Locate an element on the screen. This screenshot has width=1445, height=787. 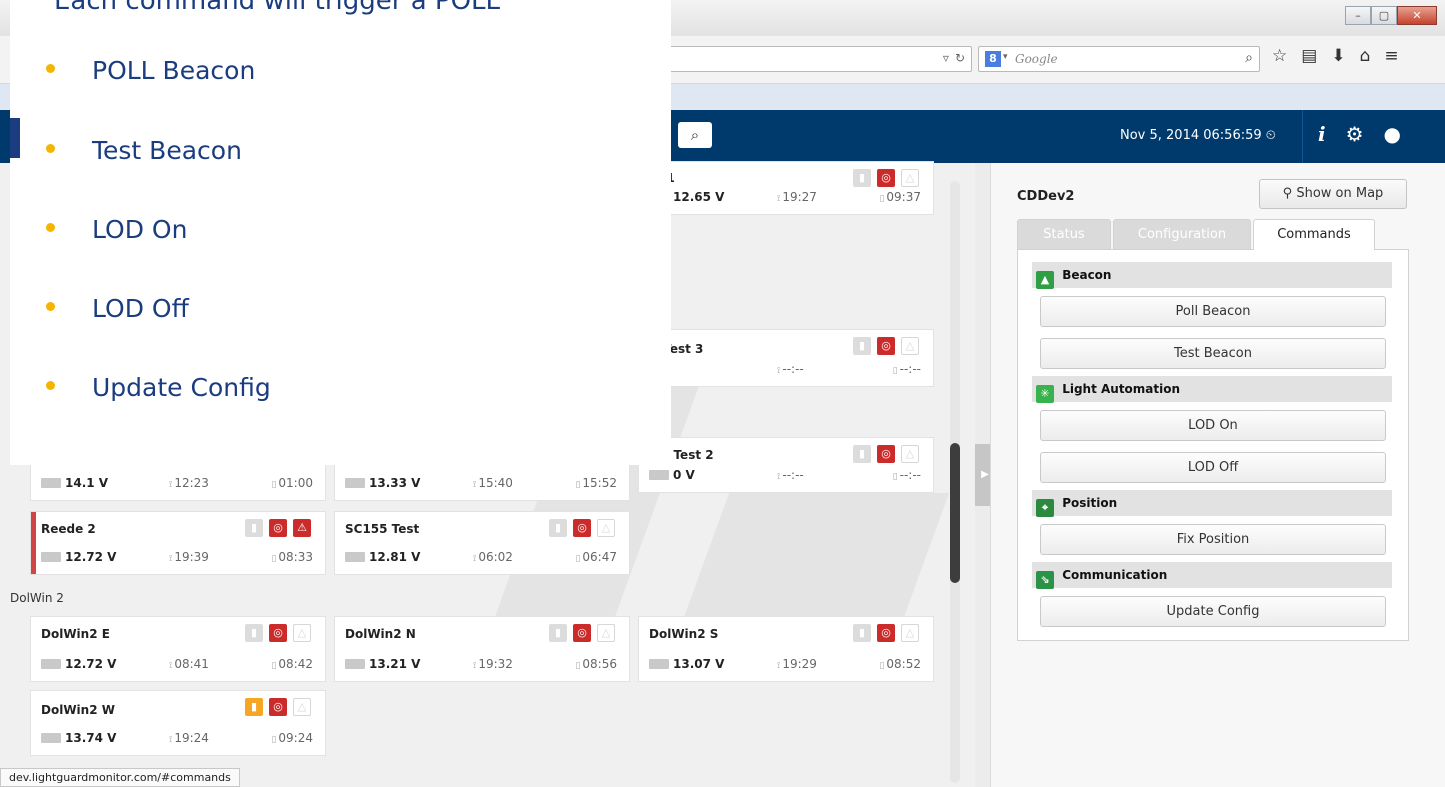
download-icon: ⬇ is located at coordinates (1338, 56).